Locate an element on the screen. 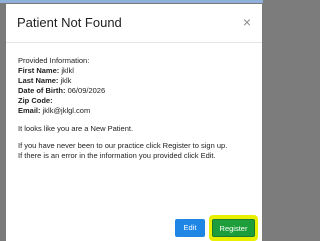  first-name-label: First Name: is located at coordinates (39, 70).